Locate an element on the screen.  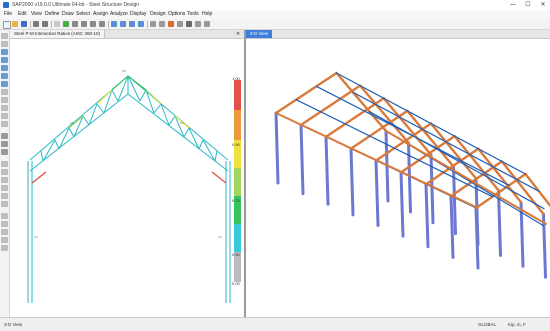
show-undeformed-icon is located at coordinates (153, 24).